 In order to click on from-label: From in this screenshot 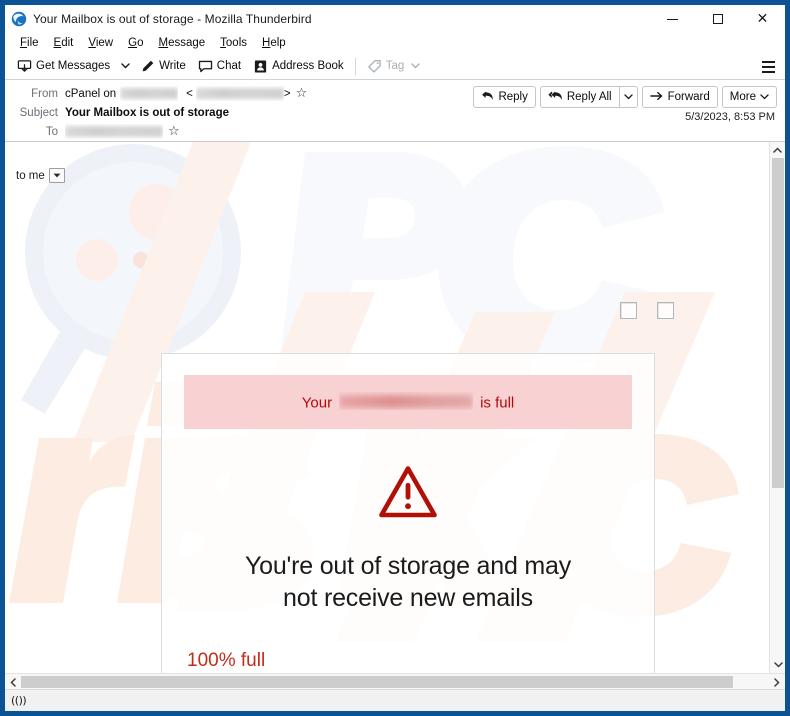, I will do `click(44, 93)`.